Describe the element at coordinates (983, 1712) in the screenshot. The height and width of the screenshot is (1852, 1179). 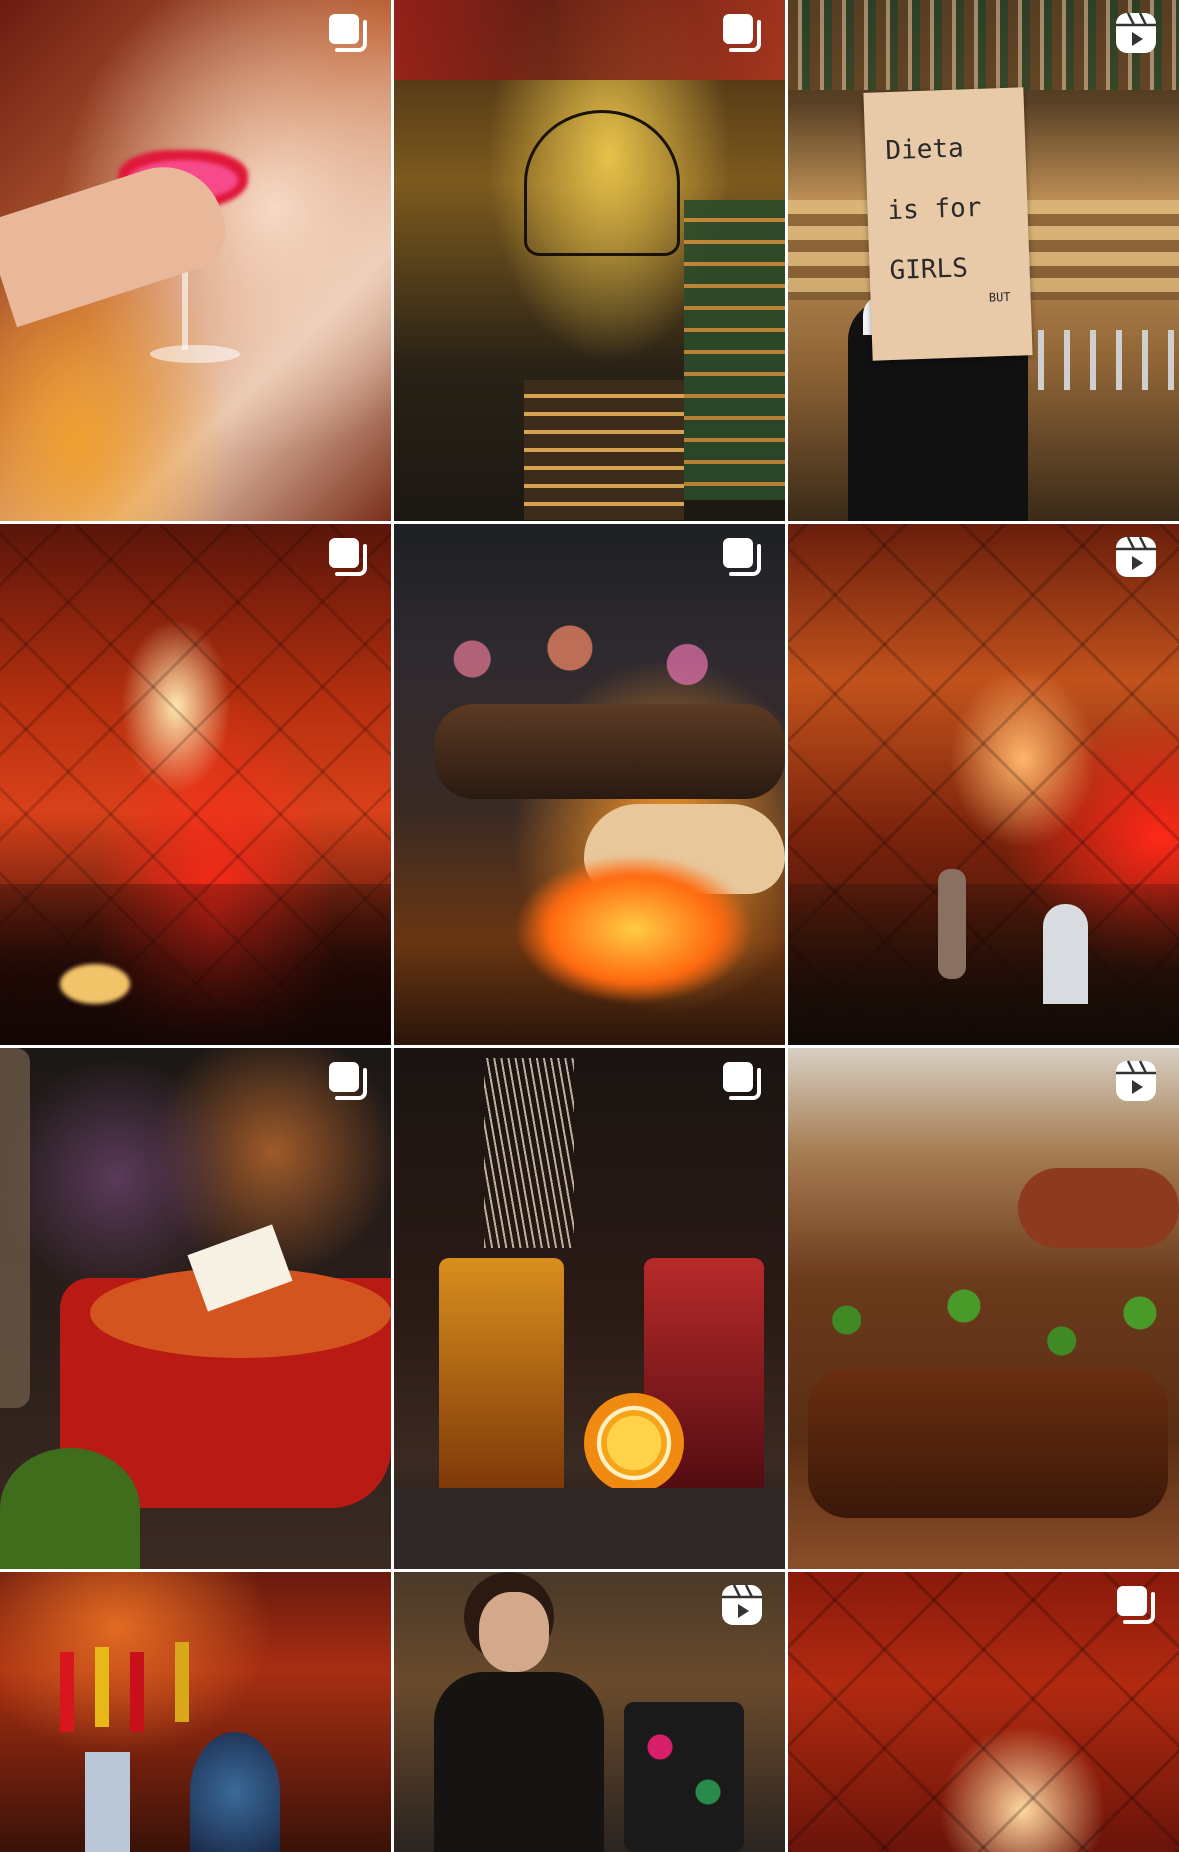
I see `post-tile-ceiling-glow` at that location.